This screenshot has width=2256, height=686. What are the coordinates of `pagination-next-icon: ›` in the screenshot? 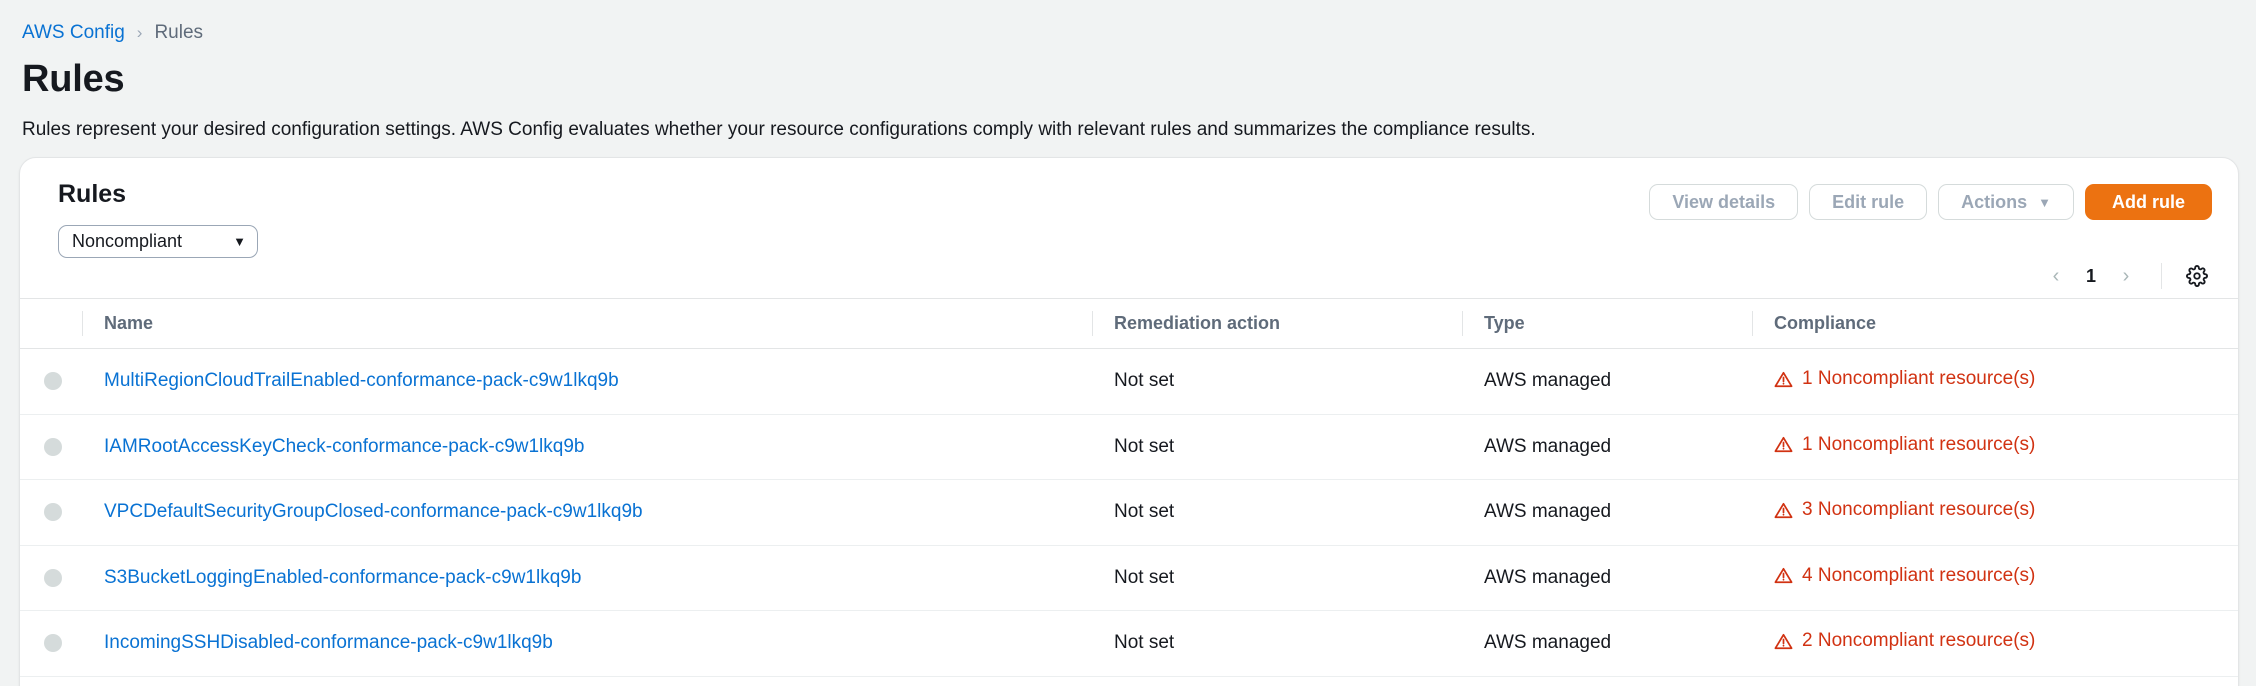 It's located at (2126, 276).